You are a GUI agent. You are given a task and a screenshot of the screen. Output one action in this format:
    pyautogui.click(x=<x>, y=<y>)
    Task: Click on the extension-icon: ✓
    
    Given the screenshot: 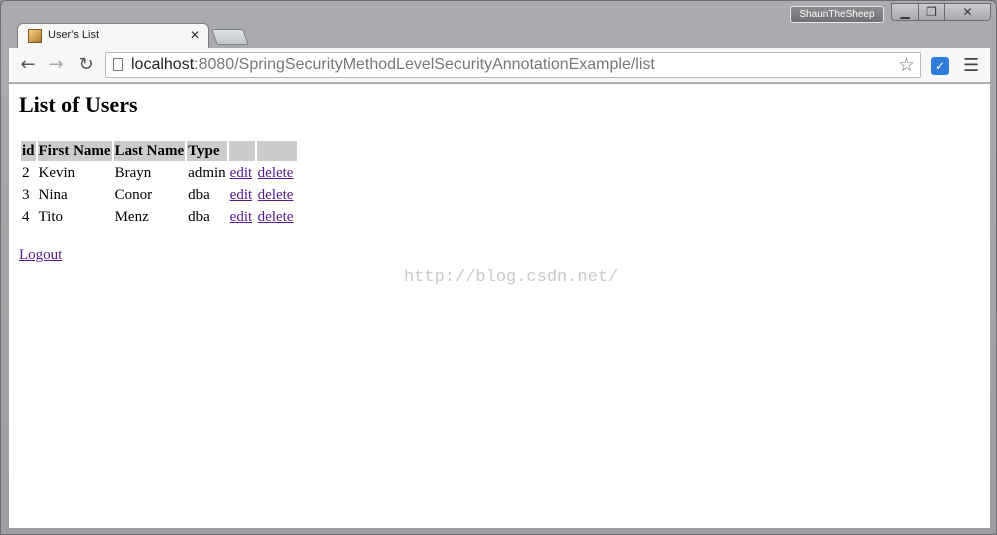 What is the action you would take?
    pyautogui.click(x=940, y=66)
    